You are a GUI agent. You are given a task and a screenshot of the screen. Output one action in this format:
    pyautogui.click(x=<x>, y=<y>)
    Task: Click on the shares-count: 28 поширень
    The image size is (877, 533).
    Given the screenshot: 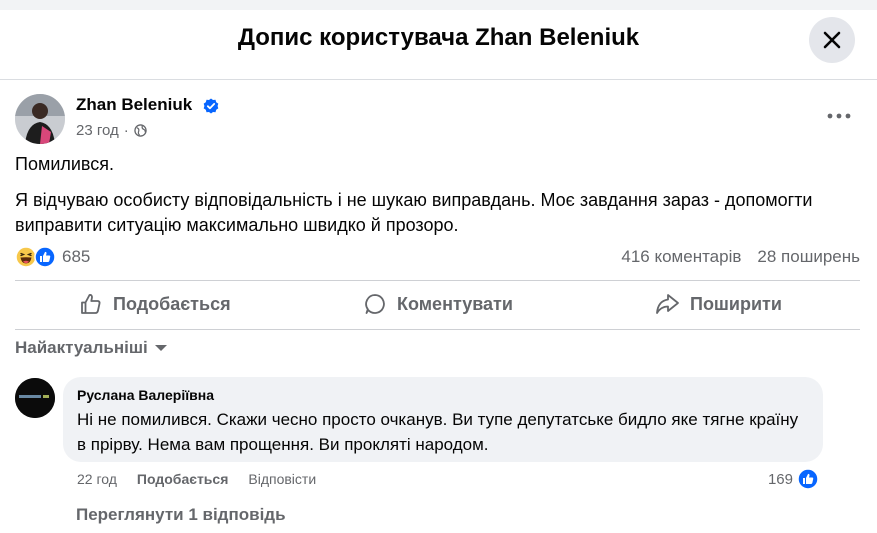 What is the action you would take?
    pyautogui.click(x=808, y=257)
    